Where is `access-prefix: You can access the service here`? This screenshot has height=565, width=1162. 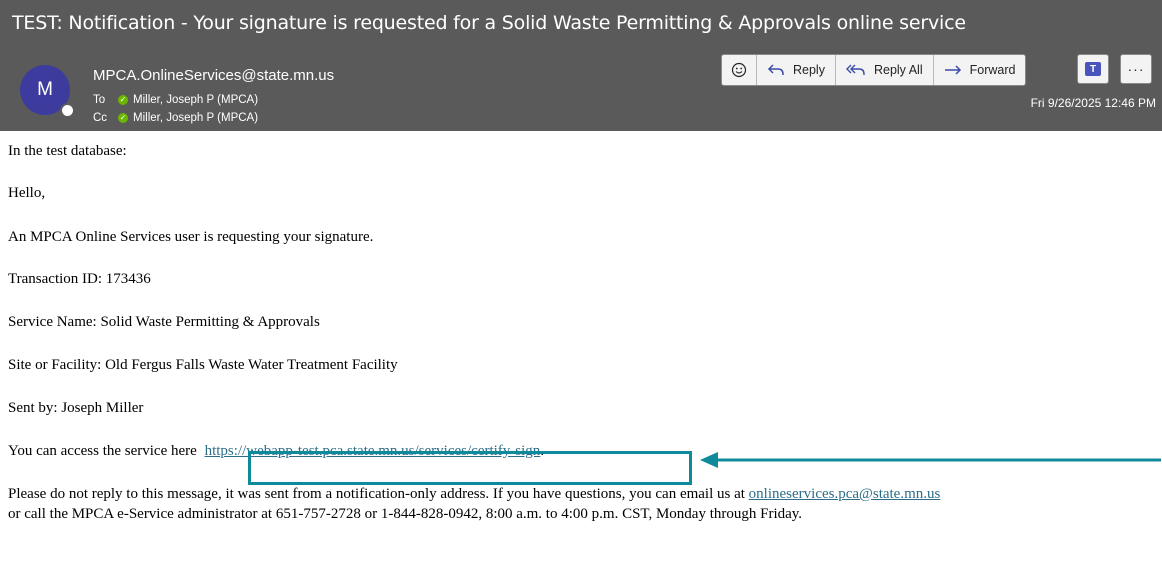 access-prefix: You can access the service here is located at coordinates (102, 451).